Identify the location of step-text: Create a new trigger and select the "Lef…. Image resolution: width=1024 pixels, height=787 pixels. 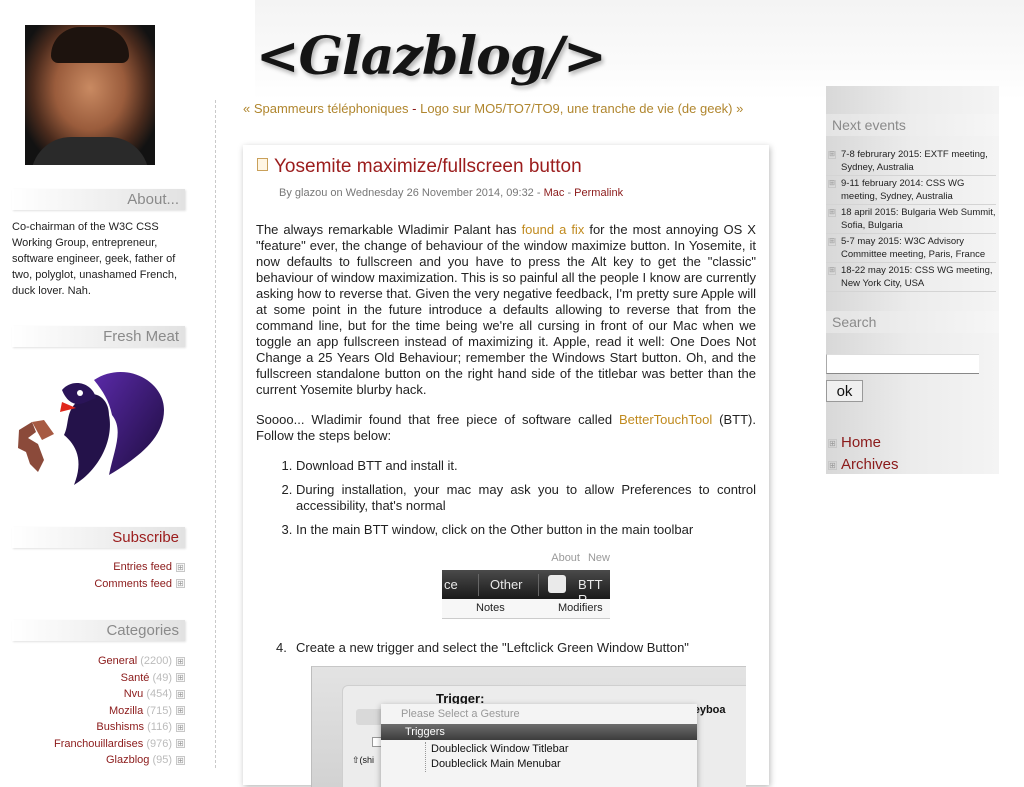
(492, 647).